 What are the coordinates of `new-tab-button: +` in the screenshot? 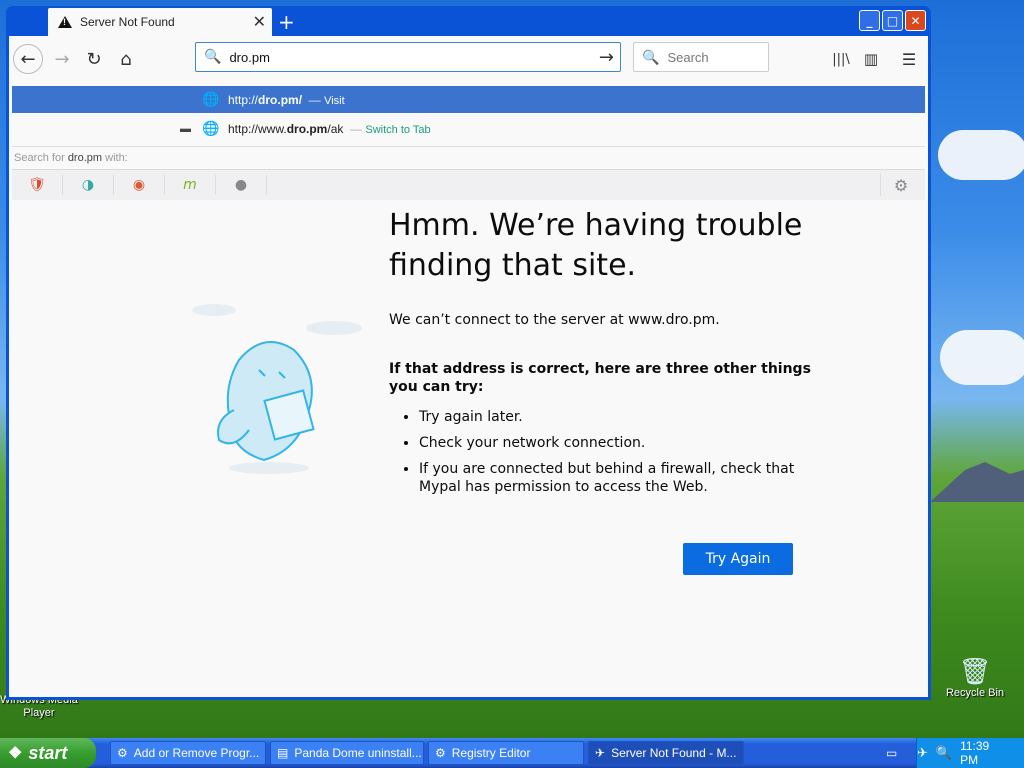 It's located at (286, 22).